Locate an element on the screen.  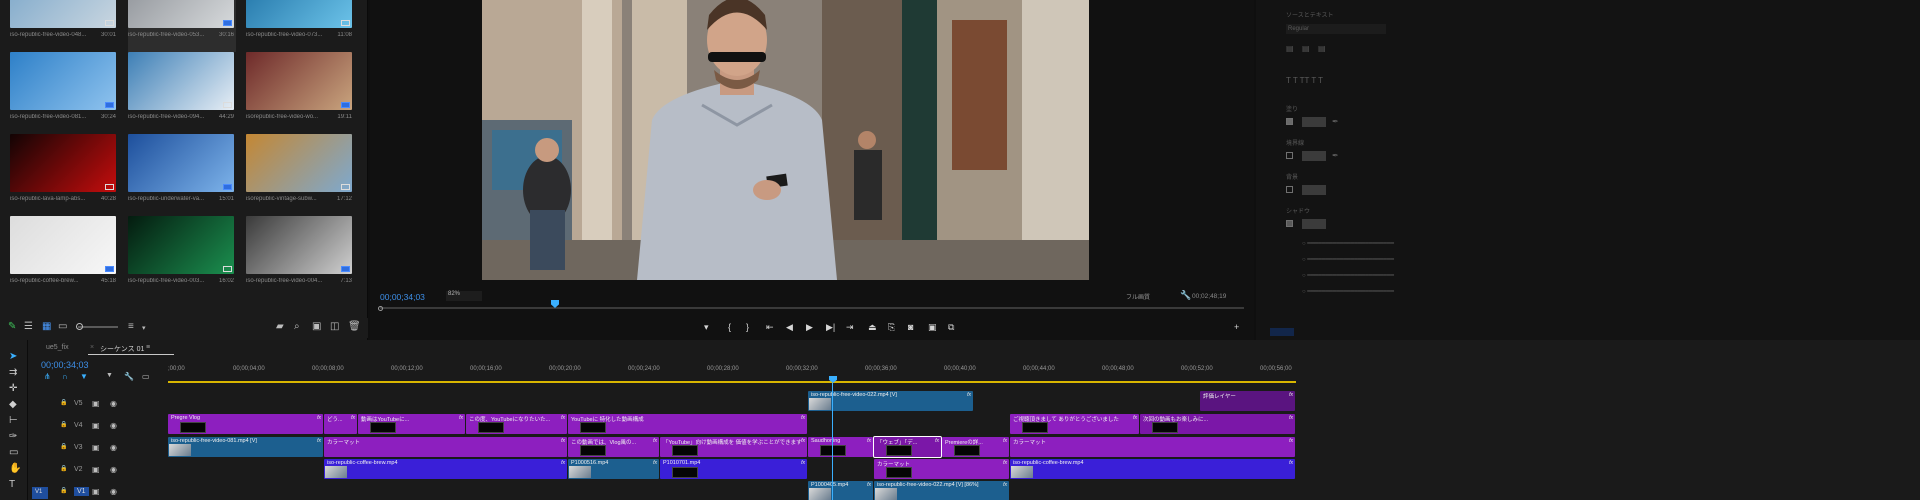
project-clip-thumbnail: iso-republic-lava-lamp-abs... 40:28 is located at coordinates (64, 175).